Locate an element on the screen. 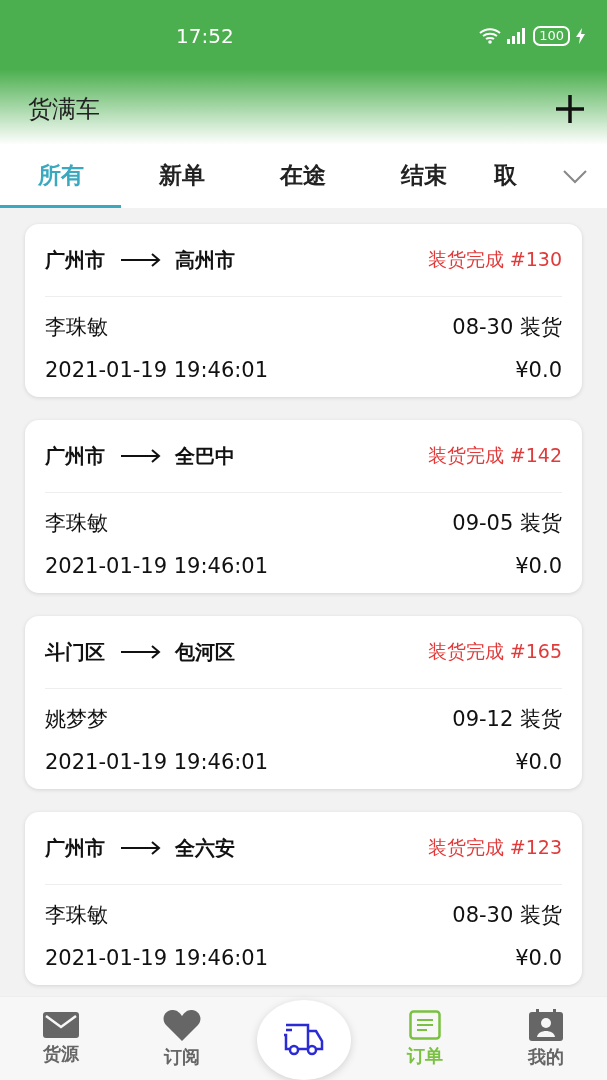 The image size is (607, 1080). loading-date: 09-12 装货 is located at coordinates (507, 719).